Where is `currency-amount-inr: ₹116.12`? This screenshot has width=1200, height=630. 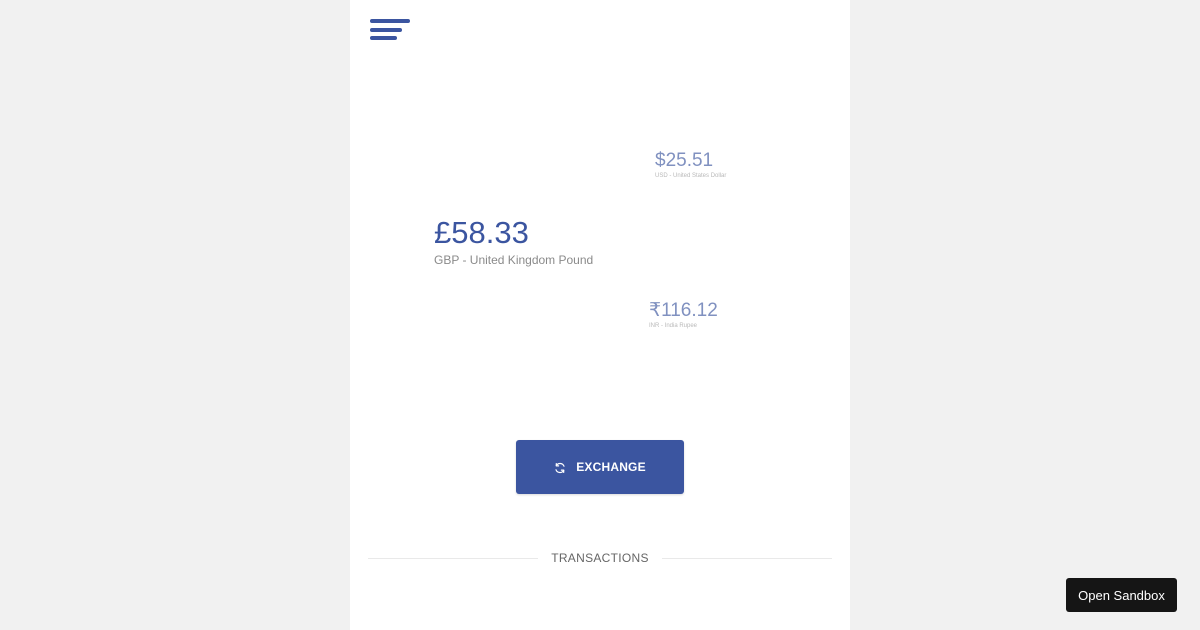
currency-amount-inr: ₹116.12 is located at coordinates (683, 310).